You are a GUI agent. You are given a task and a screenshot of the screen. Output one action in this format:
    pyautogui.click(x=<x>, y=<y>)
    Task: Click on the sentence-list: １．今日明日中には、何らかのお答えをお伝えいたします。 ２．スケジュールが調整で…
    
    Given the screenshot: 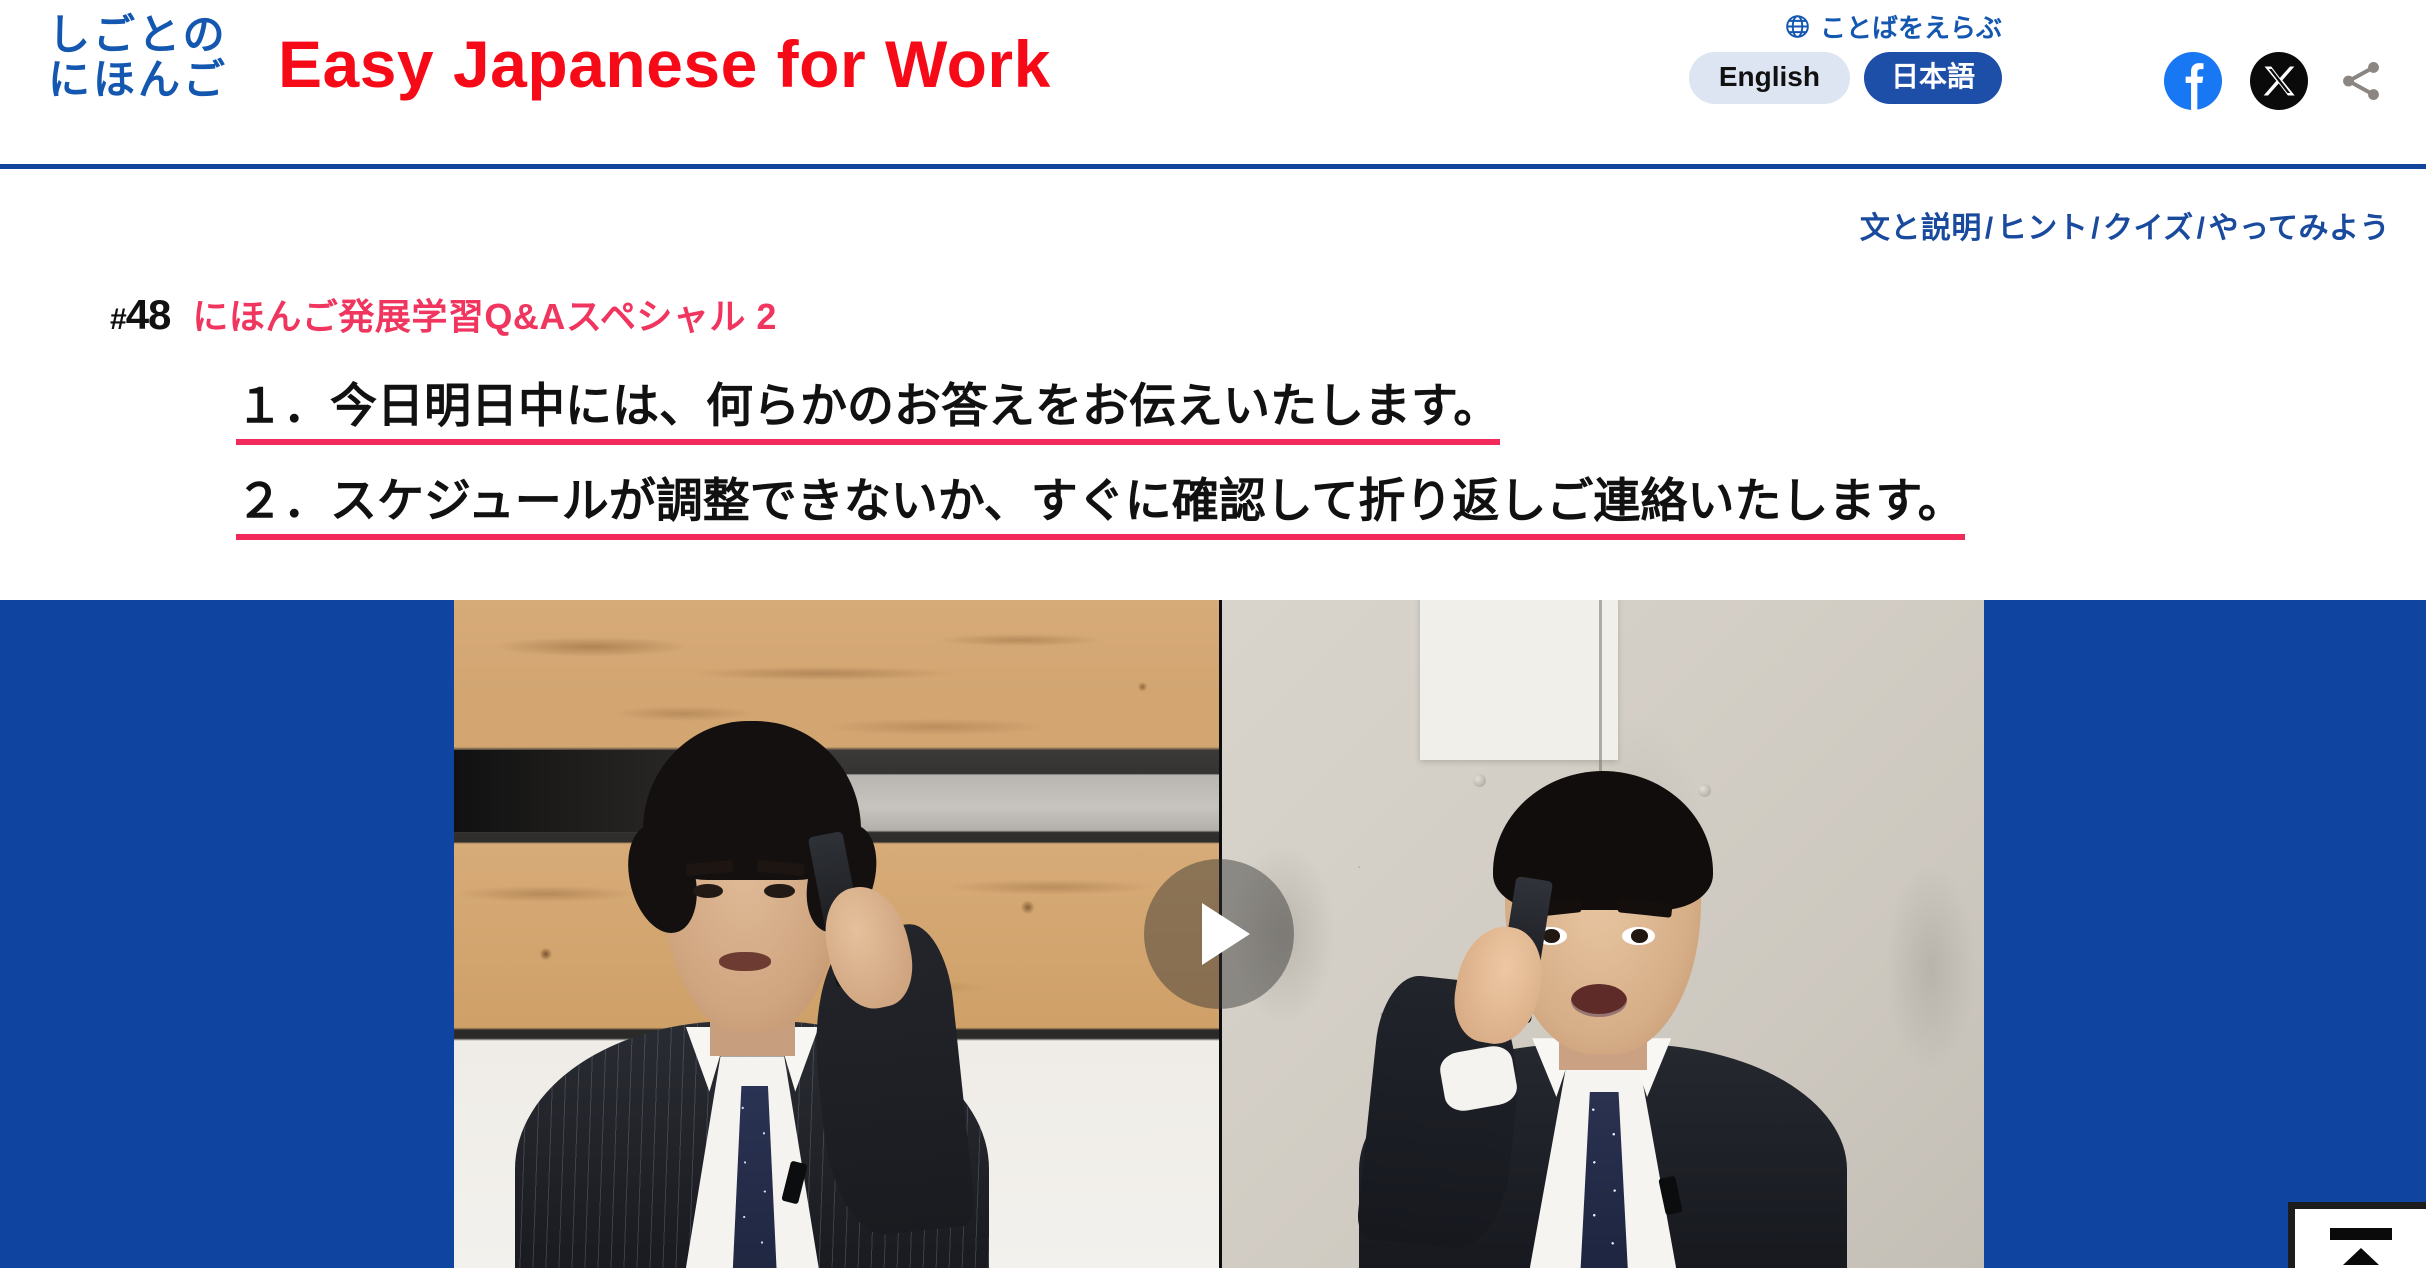 What is the action you would take?
    pyautogui.click(x=1100, y=471)
    